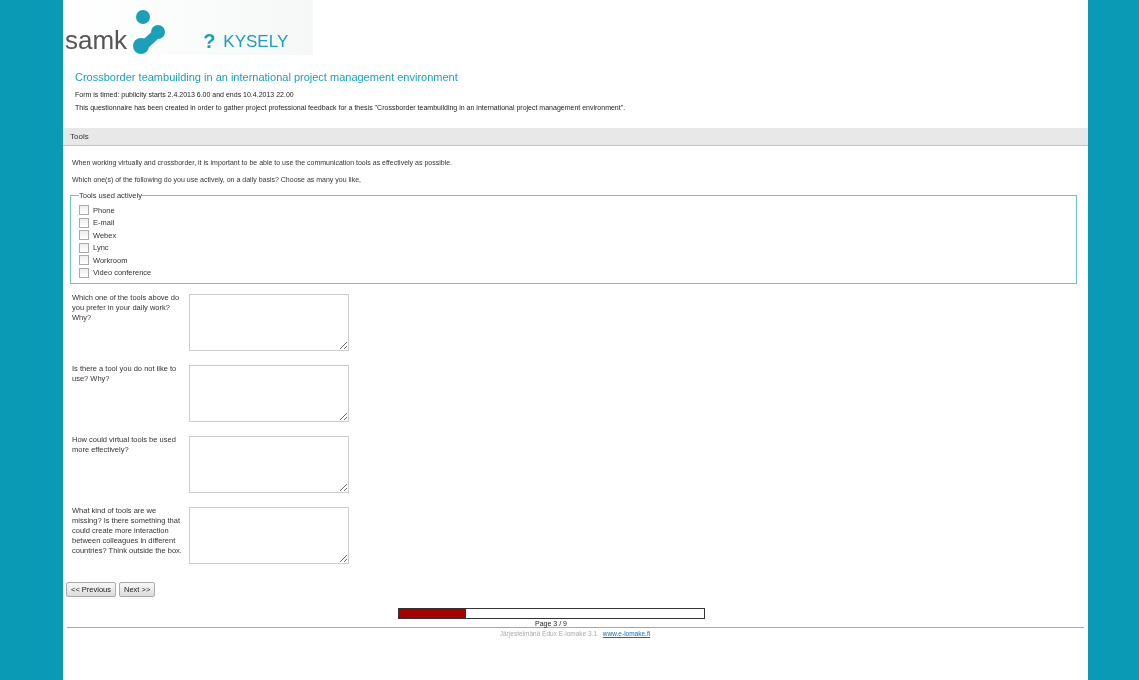  I want to click on app-title: KYSELY, so click(256, 41).